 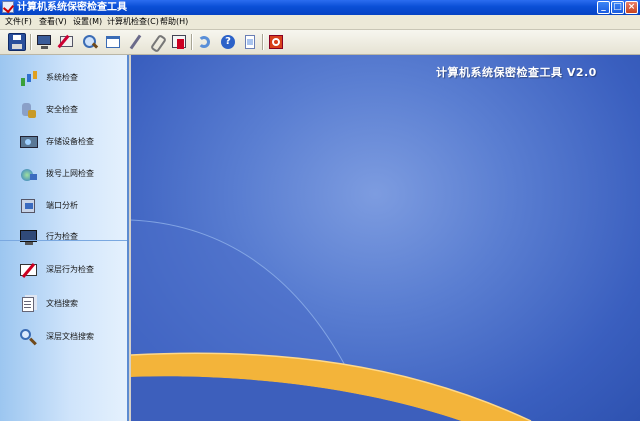 I want to click on sidebar-item-label: 深层行为检查, so click(x=70, y=269).